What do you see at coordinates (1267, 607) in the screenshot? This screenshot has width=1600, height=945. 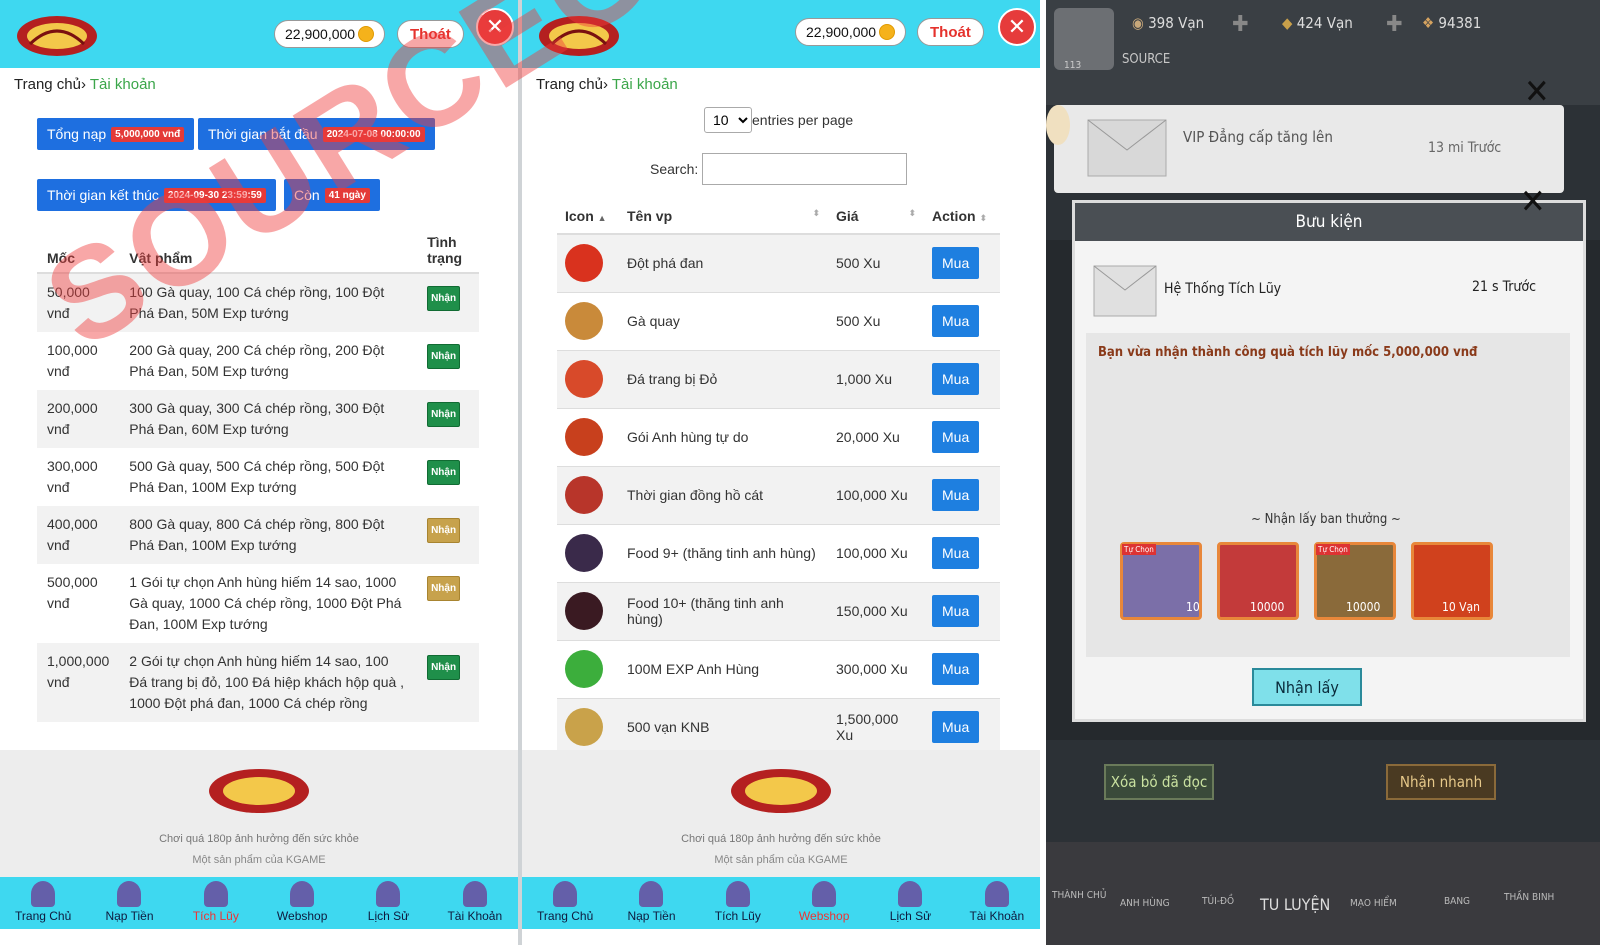 I see `reward-qty: 10000` at bounding box center [1267, 607].